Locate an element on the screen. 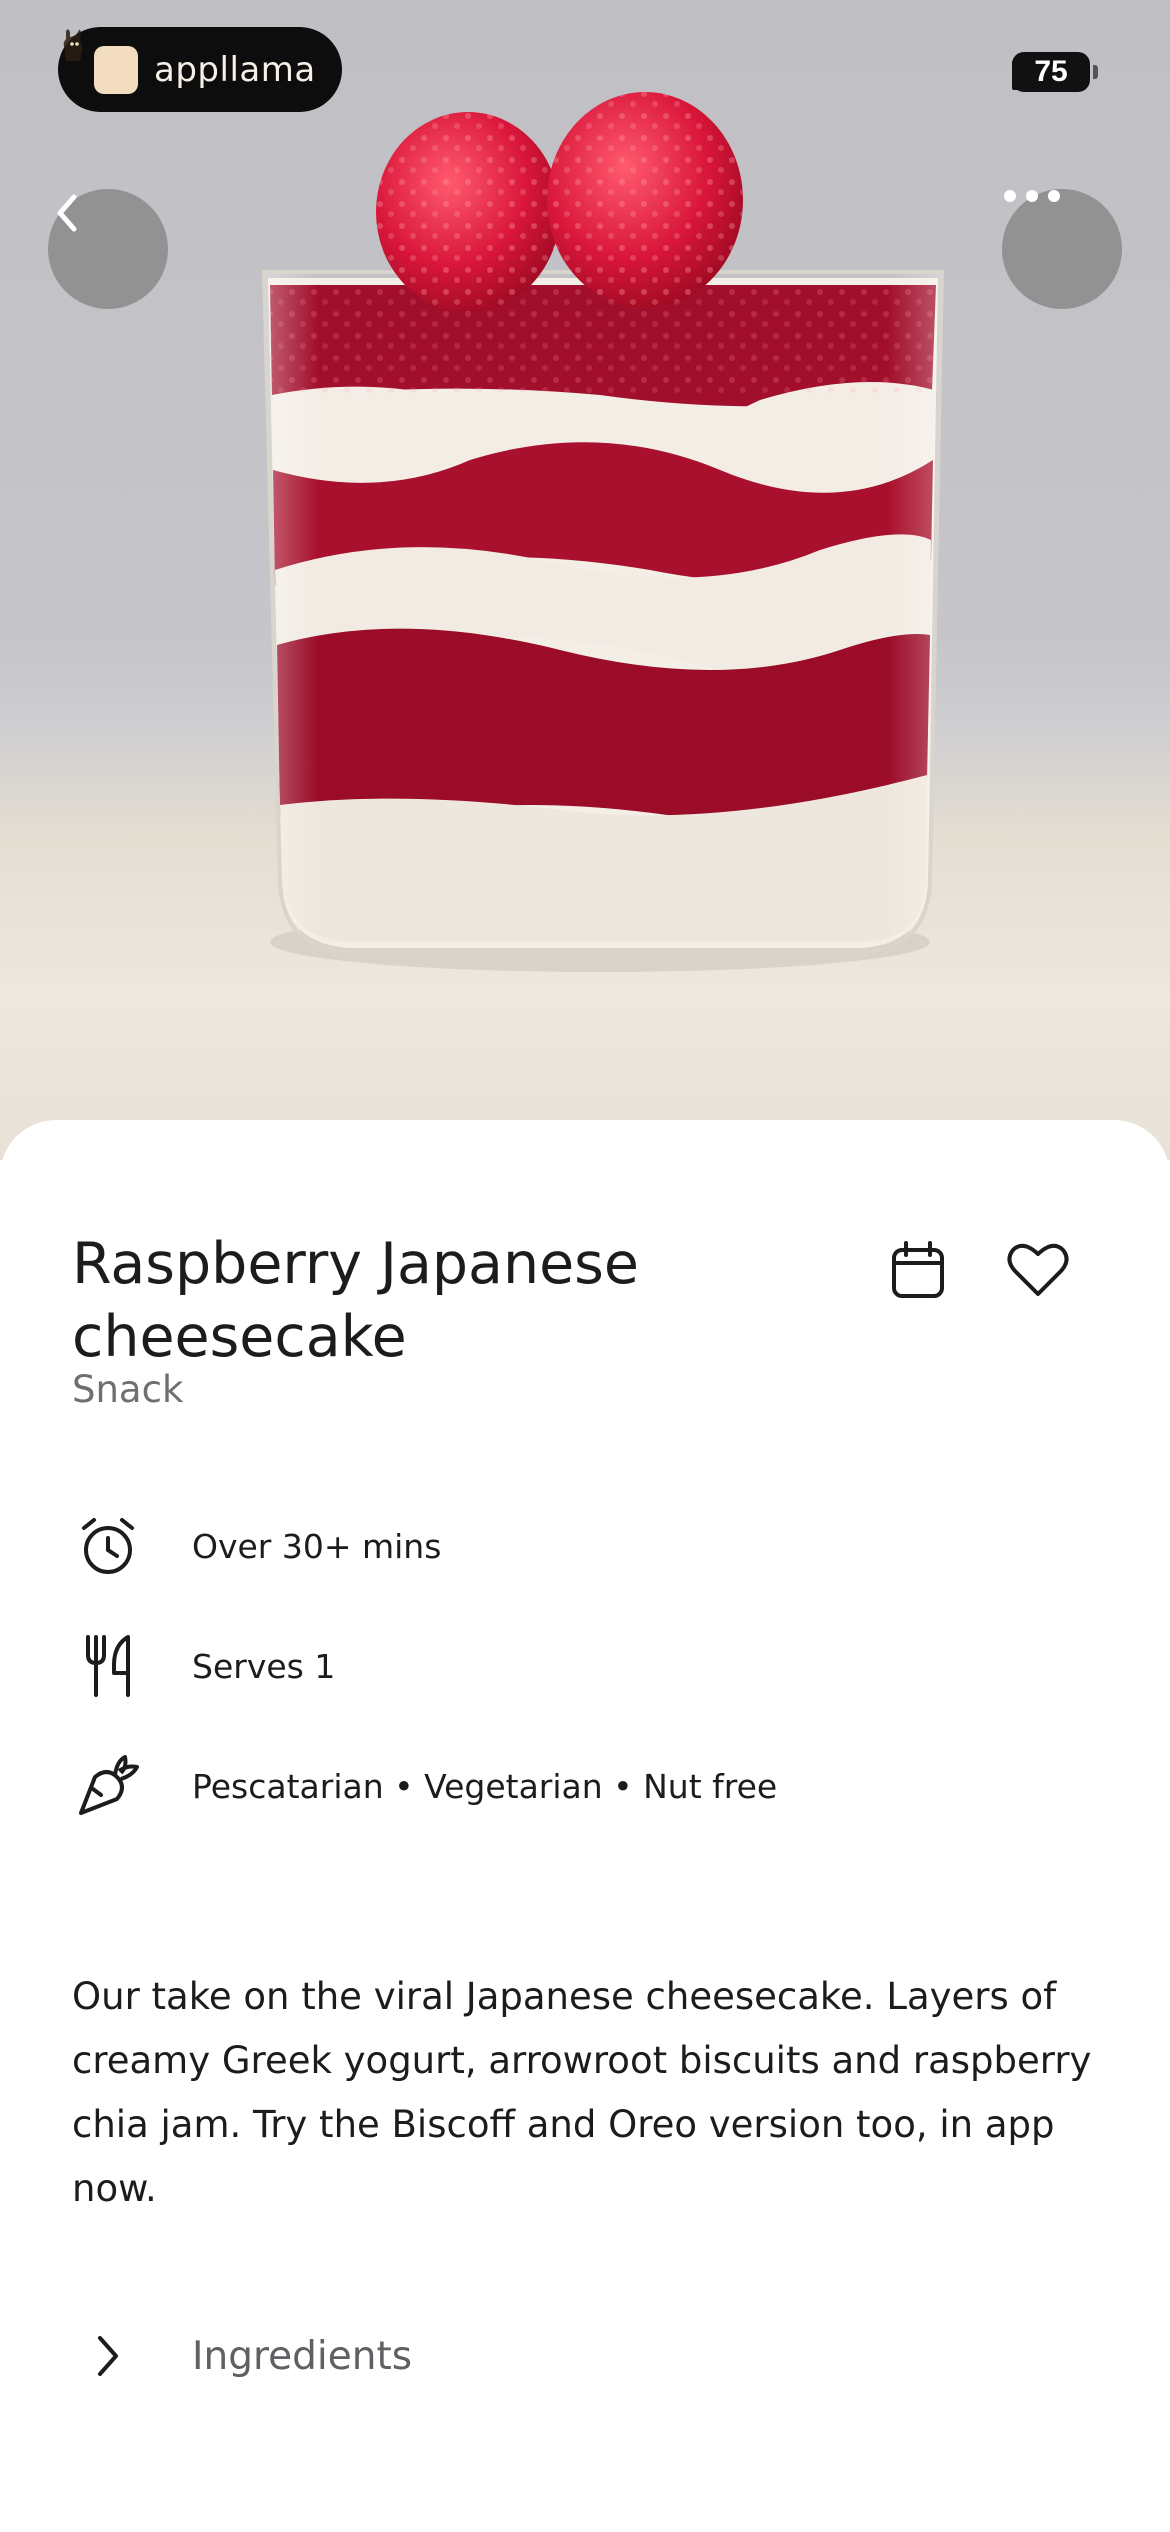  battery-indicator: 75 is located at coordinates (1055, 72).